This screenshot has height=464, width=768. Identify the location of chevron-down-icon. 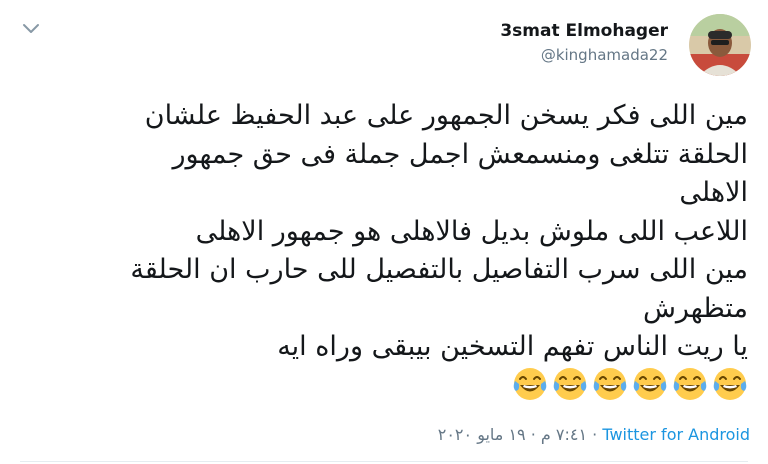
(31, 29).